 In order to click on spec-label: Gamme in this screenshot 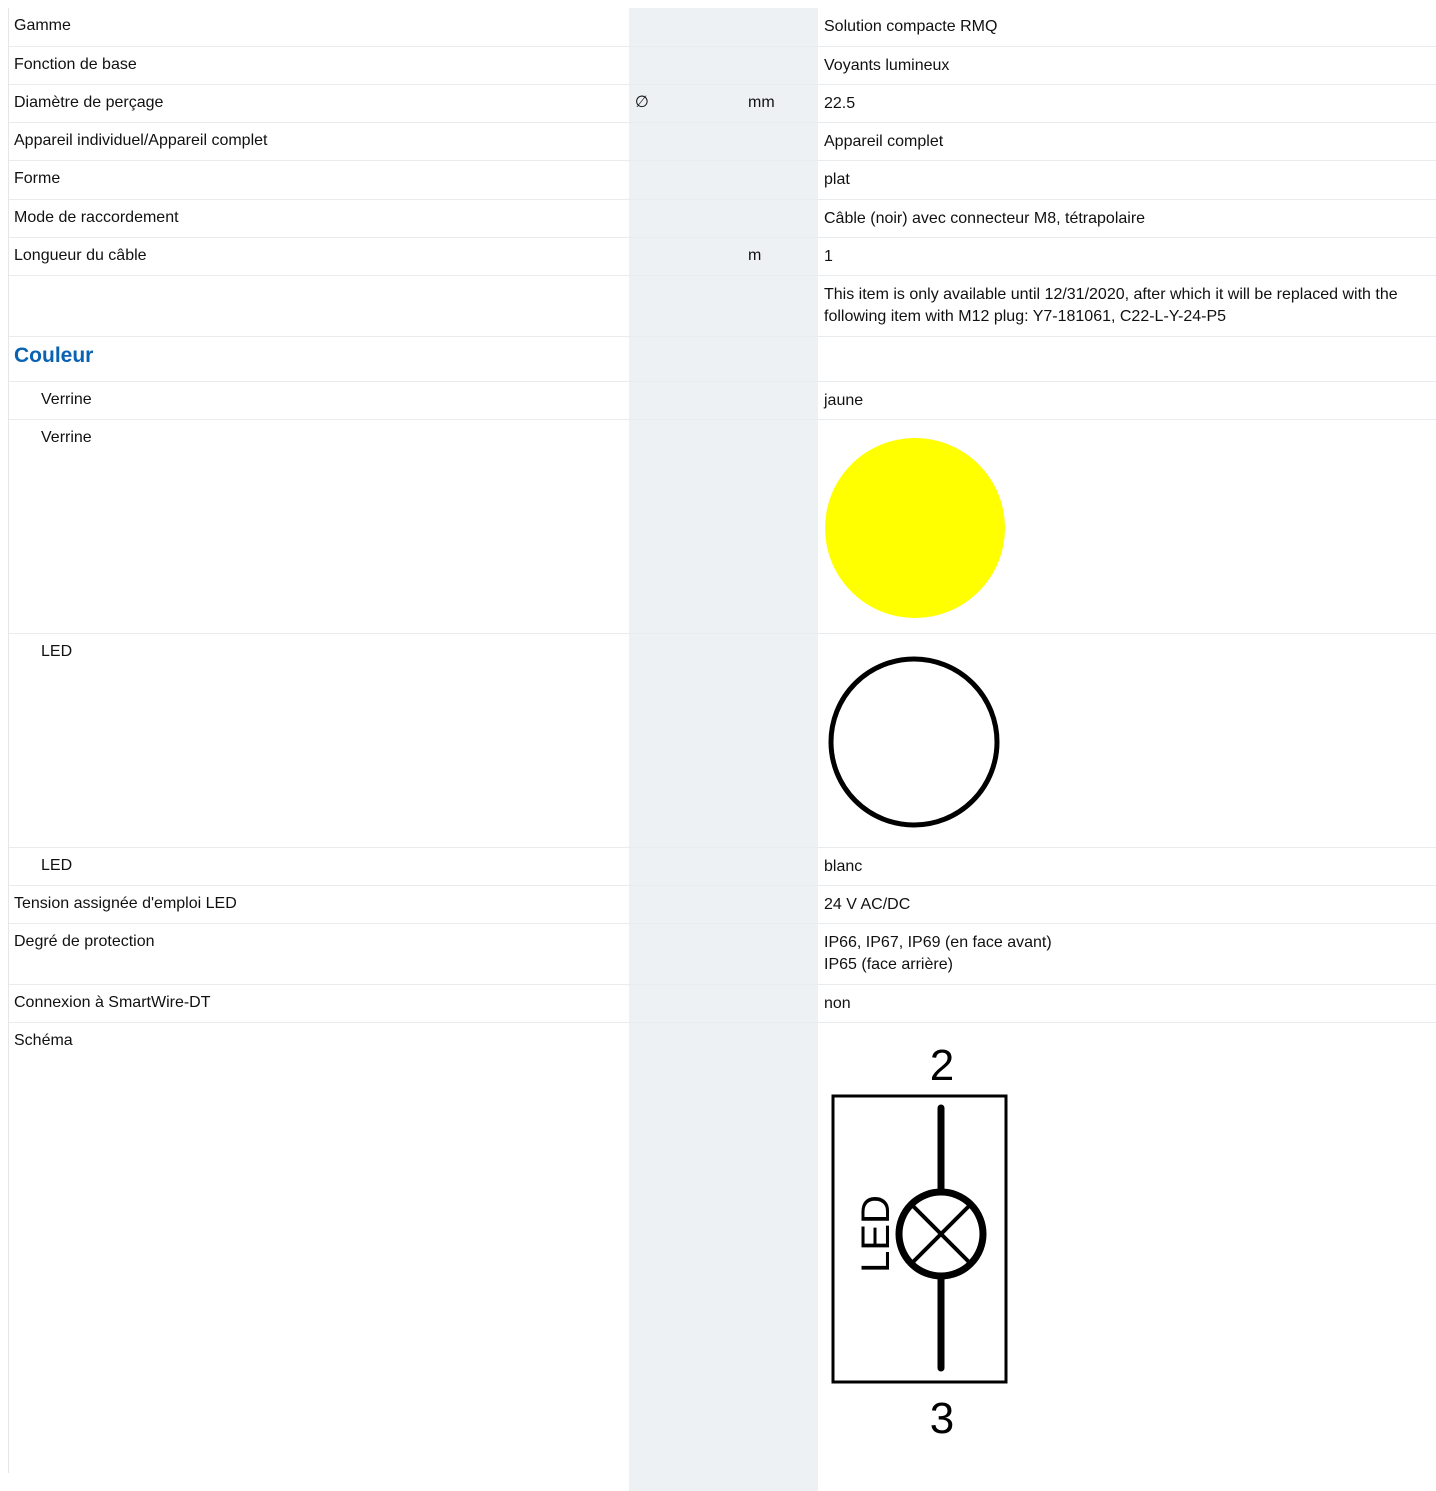, I will do `click(42, 25)`.